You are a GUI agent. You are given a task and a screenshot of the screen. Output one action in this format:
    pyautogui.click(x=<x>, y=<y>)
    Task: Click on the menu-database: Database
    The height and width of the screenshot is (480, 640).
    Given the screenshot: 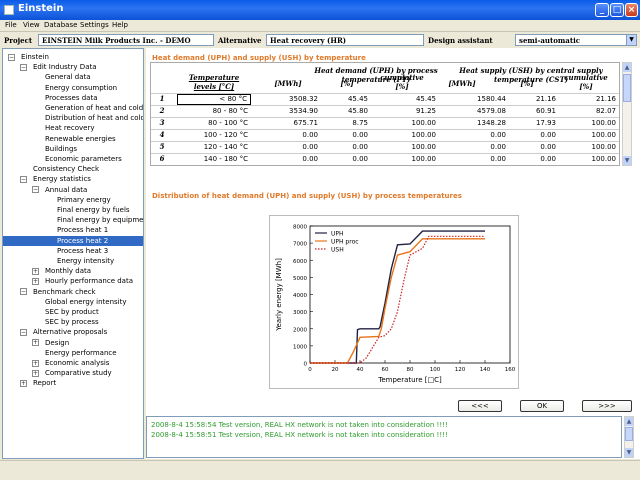 What is the action you would take?
    pyautogui.click(x=60, y=25)
    